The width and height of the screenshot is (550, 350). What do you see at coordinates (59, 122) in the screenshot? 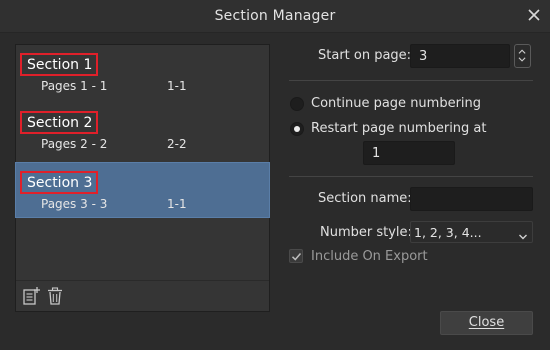
I see `section-title: Section 2` at bounding box center [59, 122].